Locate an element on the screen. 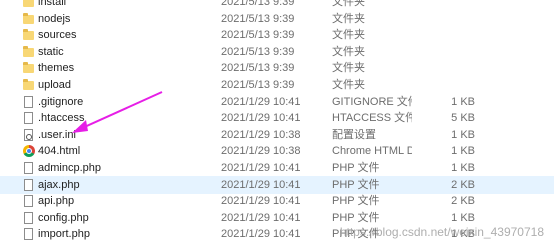 This screenshot has height=245, width=554. file-row: api.php 2021/1/29 10:41 PHP 文件 2 KB is located at coordinates (277, 201).